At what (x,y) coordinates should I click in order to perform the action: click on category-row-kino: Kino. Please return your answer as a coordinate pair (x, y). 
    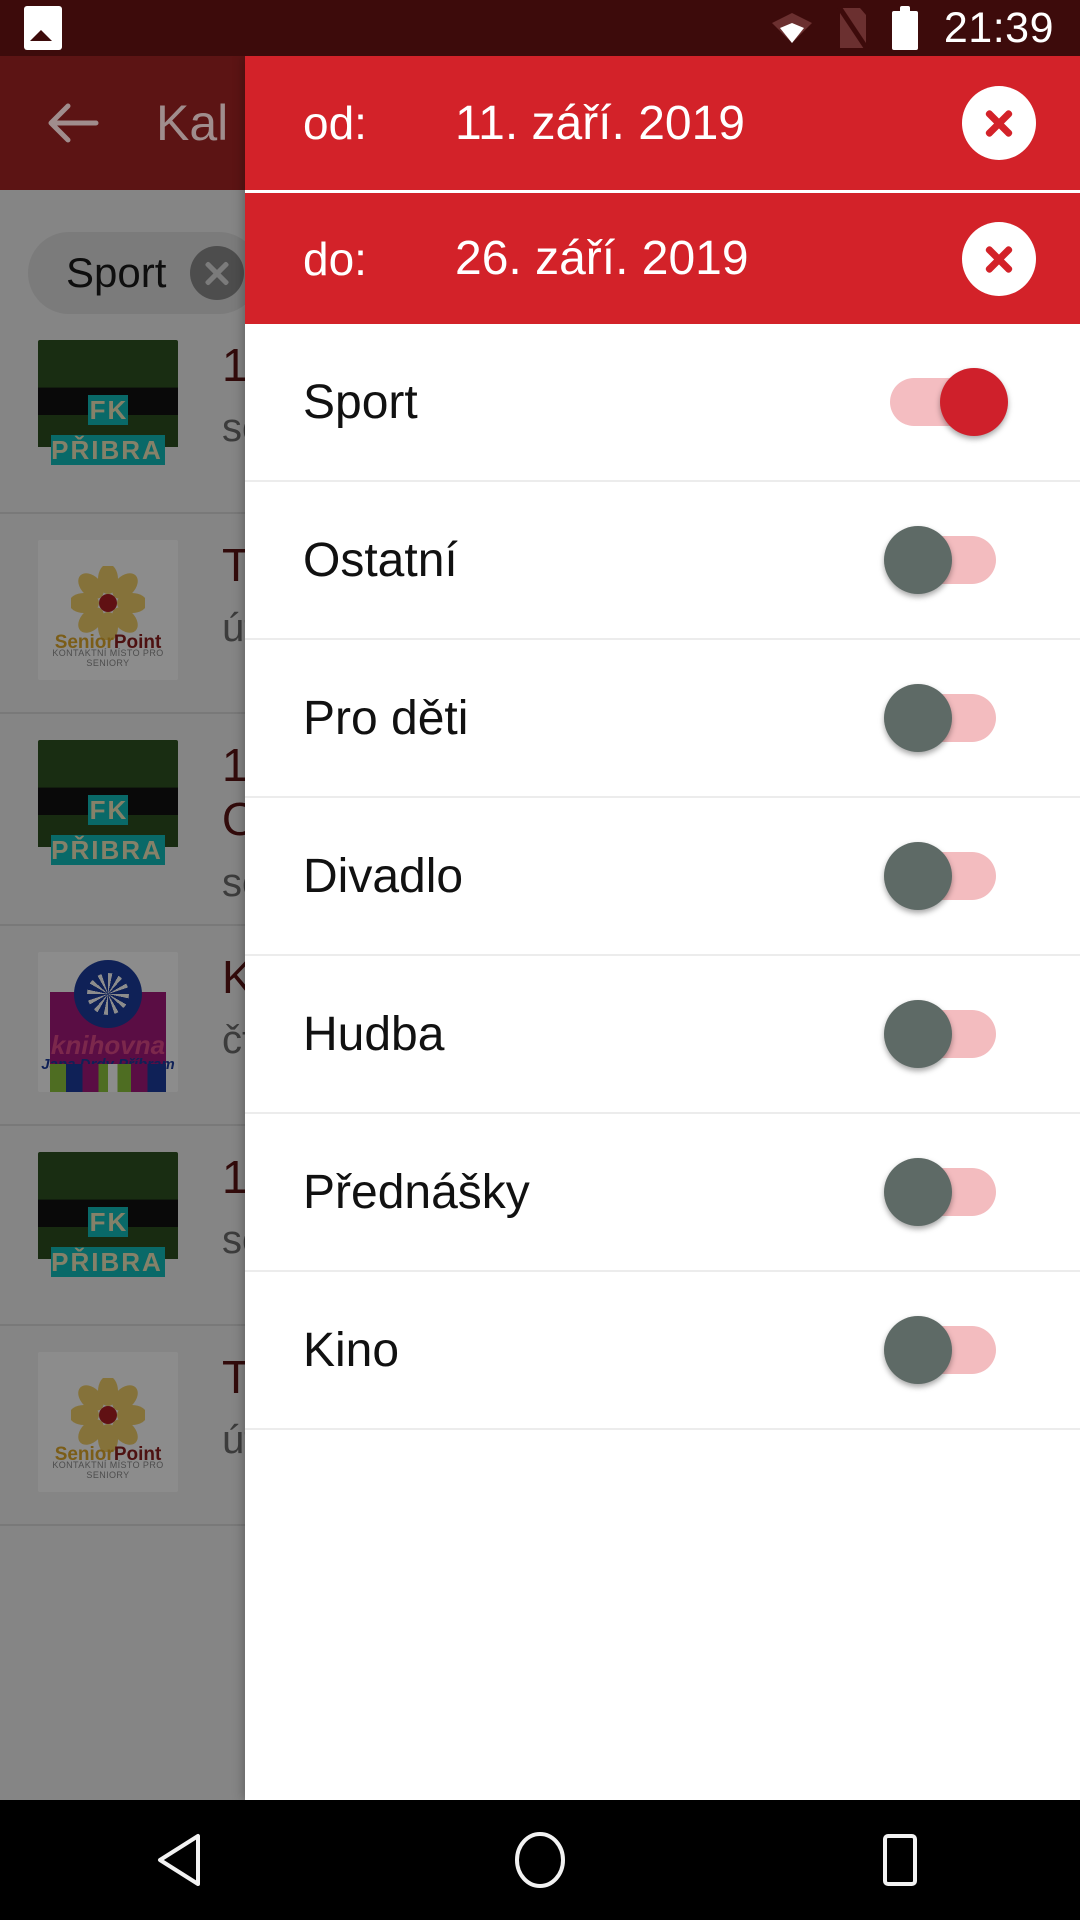
    Looking at the image, I should click on (662, 1351).